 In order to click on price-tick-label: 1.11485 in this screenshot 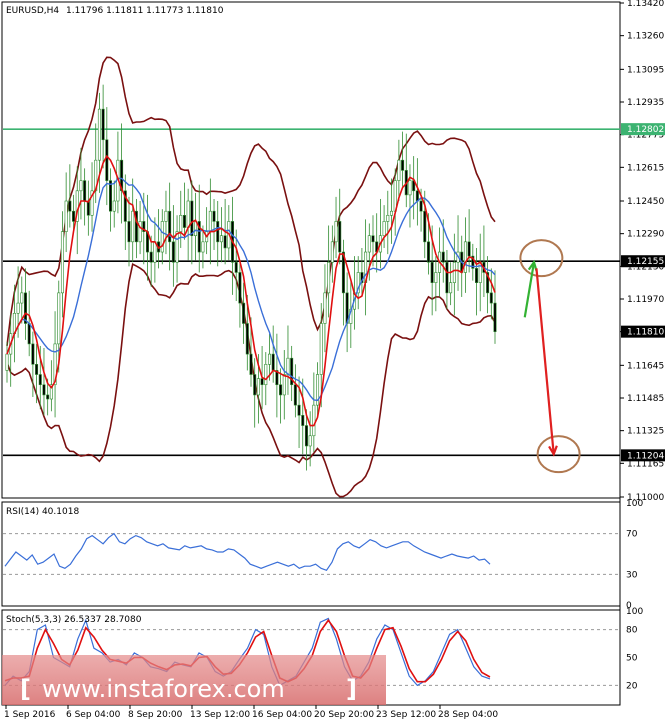, I will do `click(645, 399)`.